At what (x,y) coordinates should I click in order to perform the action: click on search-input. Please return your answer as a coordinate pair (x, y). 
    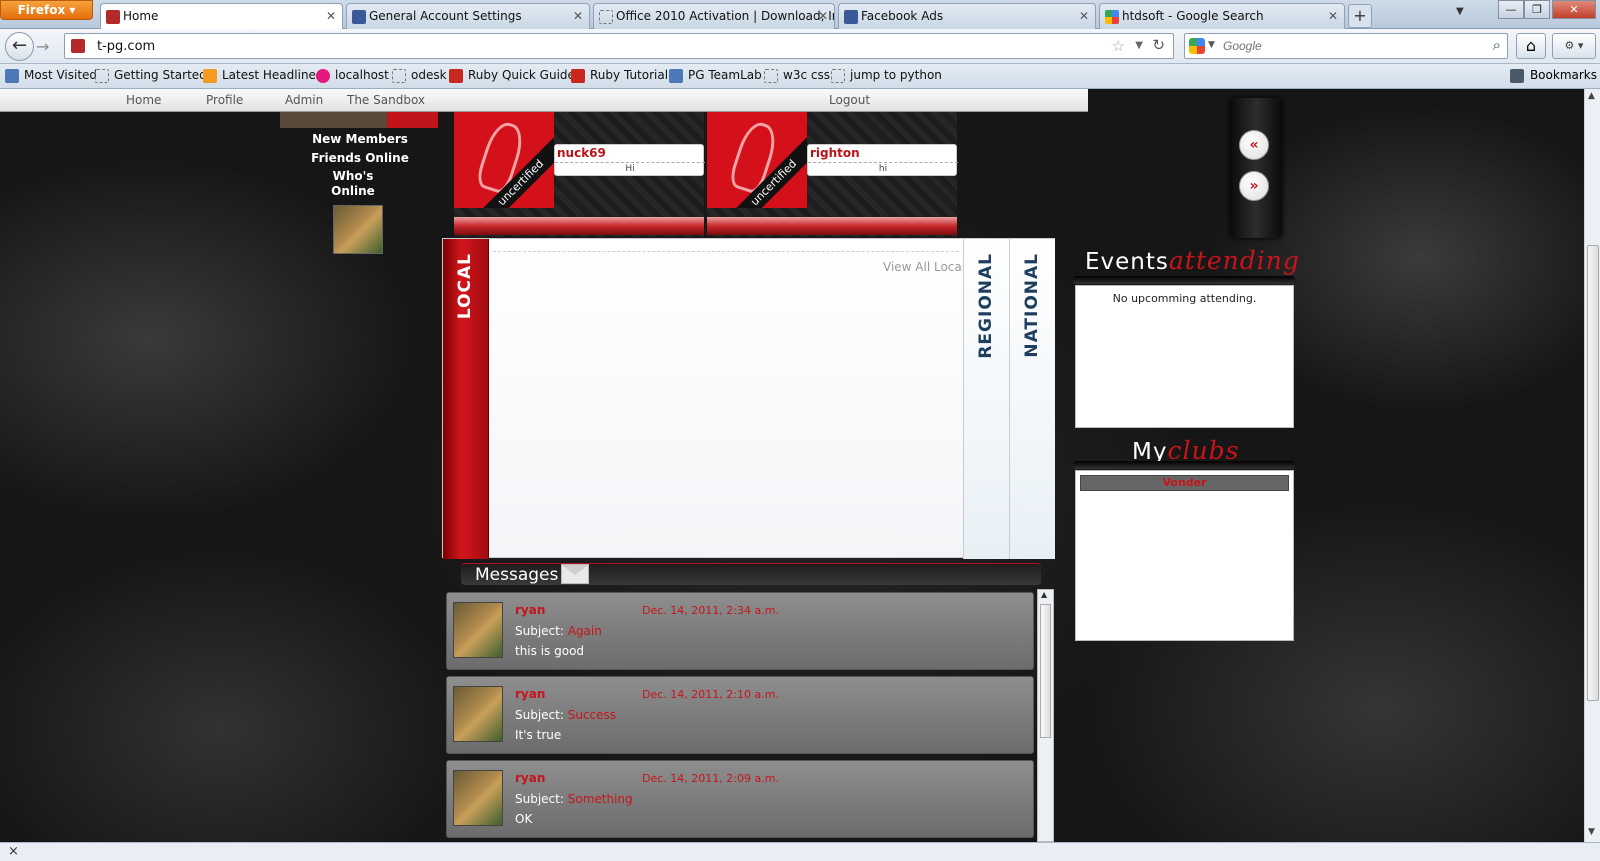
    Looking at the image, I should click on (1348, 46).